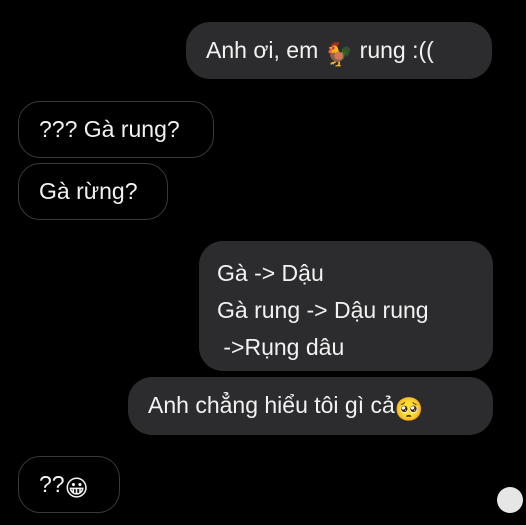 The width and height of the screenshot is (526, 525). Describe the element at coordinates (88, 191) in the screenshot. I see `message-text: Gà rừng?` at that location.